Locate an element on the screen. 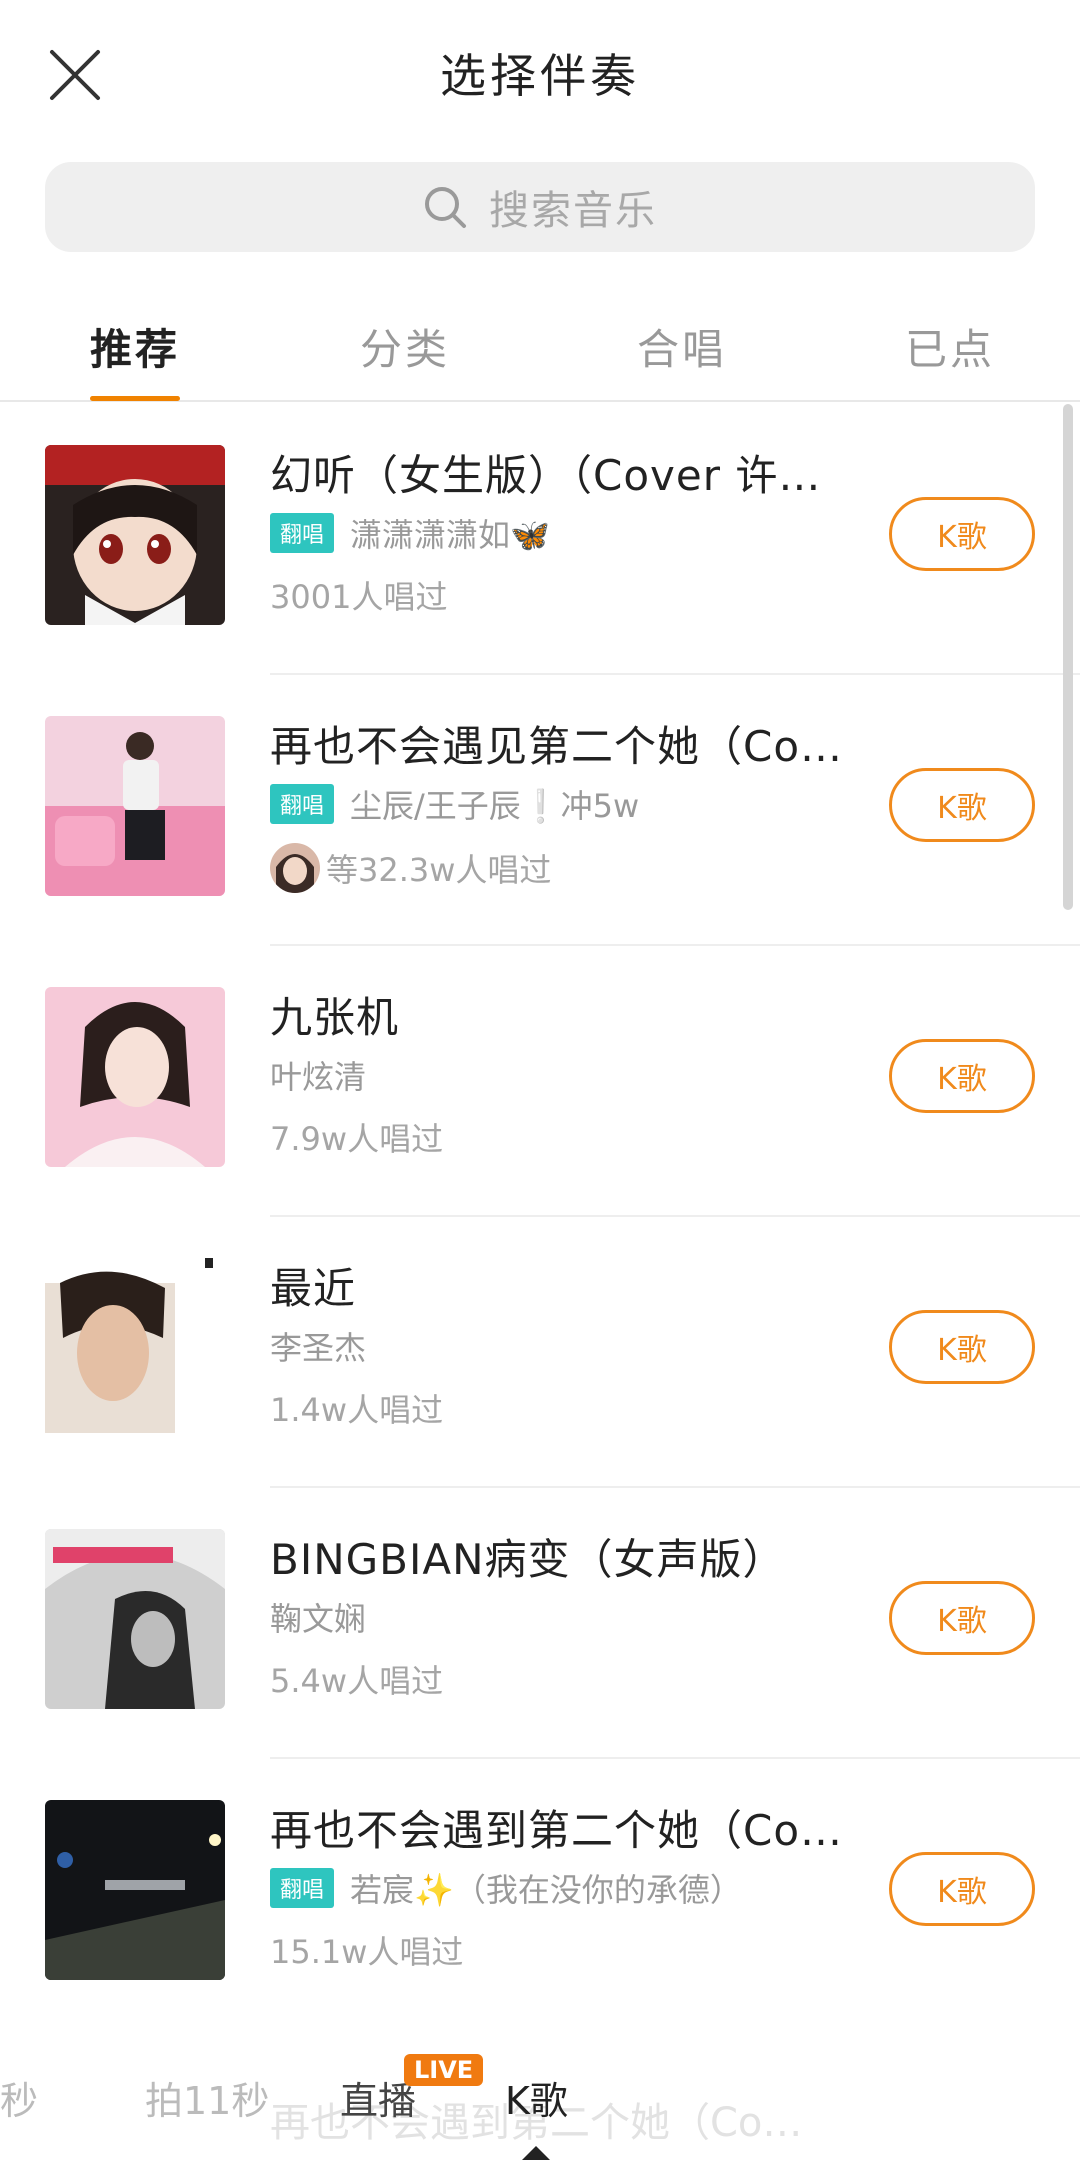 The height and width of the screenshot is (2160, 1080). song-meta: 李圣杰 is located at coordinates (318, 1346).